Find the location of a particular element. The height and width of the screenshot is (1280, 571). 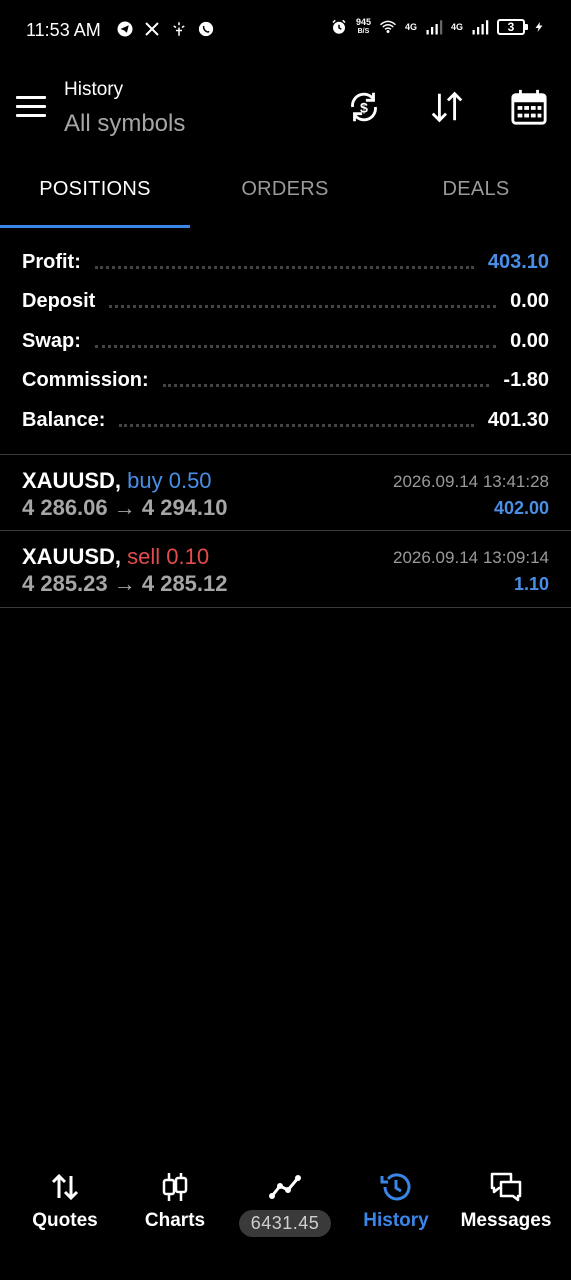

summary-value: -1.80 is located at coordinates (526, 379).